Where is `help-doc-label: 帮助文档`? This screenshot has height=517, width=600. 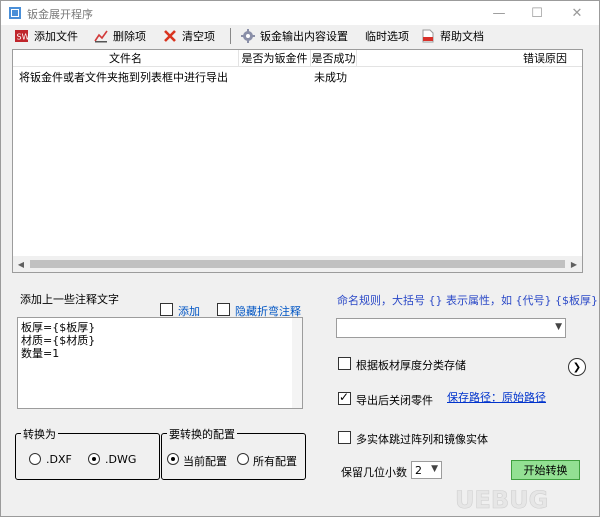
help-doc-label: 帮助文档 is located at coordinates (462, 36).